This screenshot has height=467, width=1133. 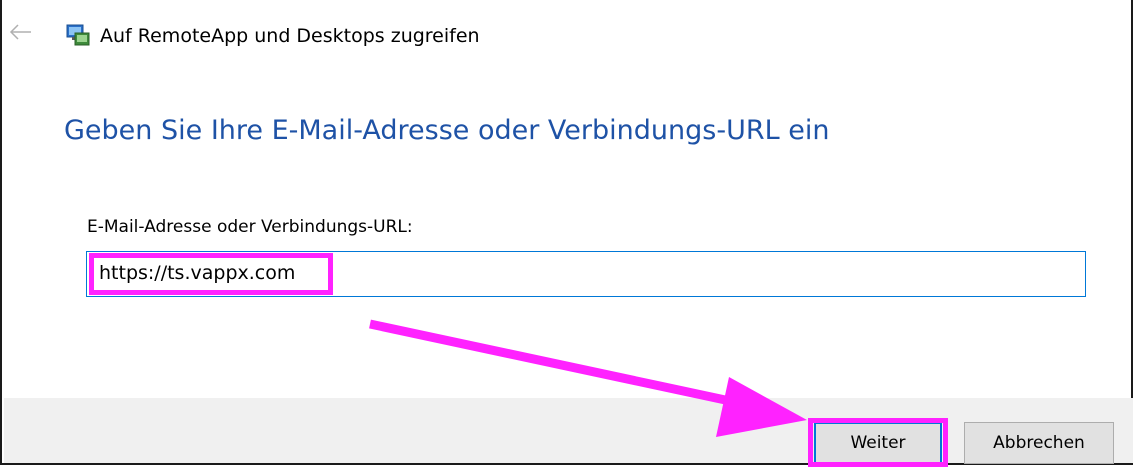 What do you see at coordinates (1039, 443) in the screenshot?
I see `cancel-button: Abbrechen` at bounding box center [1039, 443].